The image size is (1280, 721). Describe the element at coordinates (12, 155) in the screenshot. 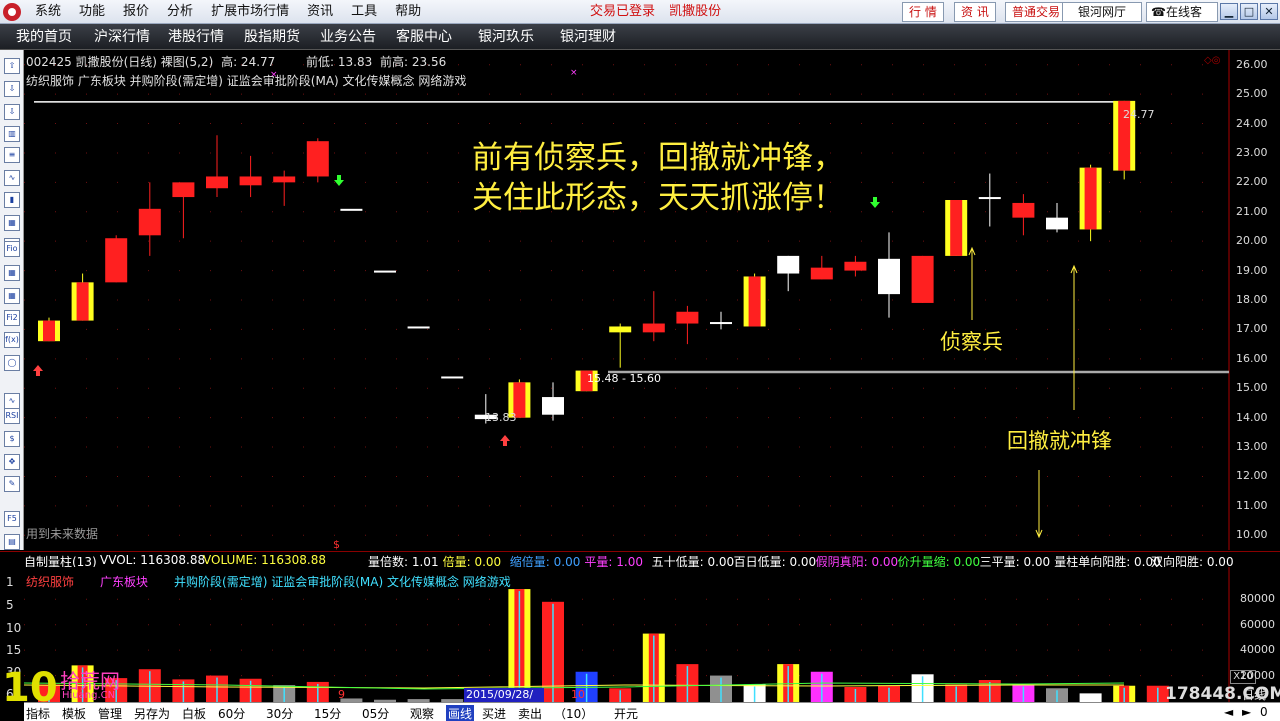

I see `toolbar-list-icon: ≡` at that location.